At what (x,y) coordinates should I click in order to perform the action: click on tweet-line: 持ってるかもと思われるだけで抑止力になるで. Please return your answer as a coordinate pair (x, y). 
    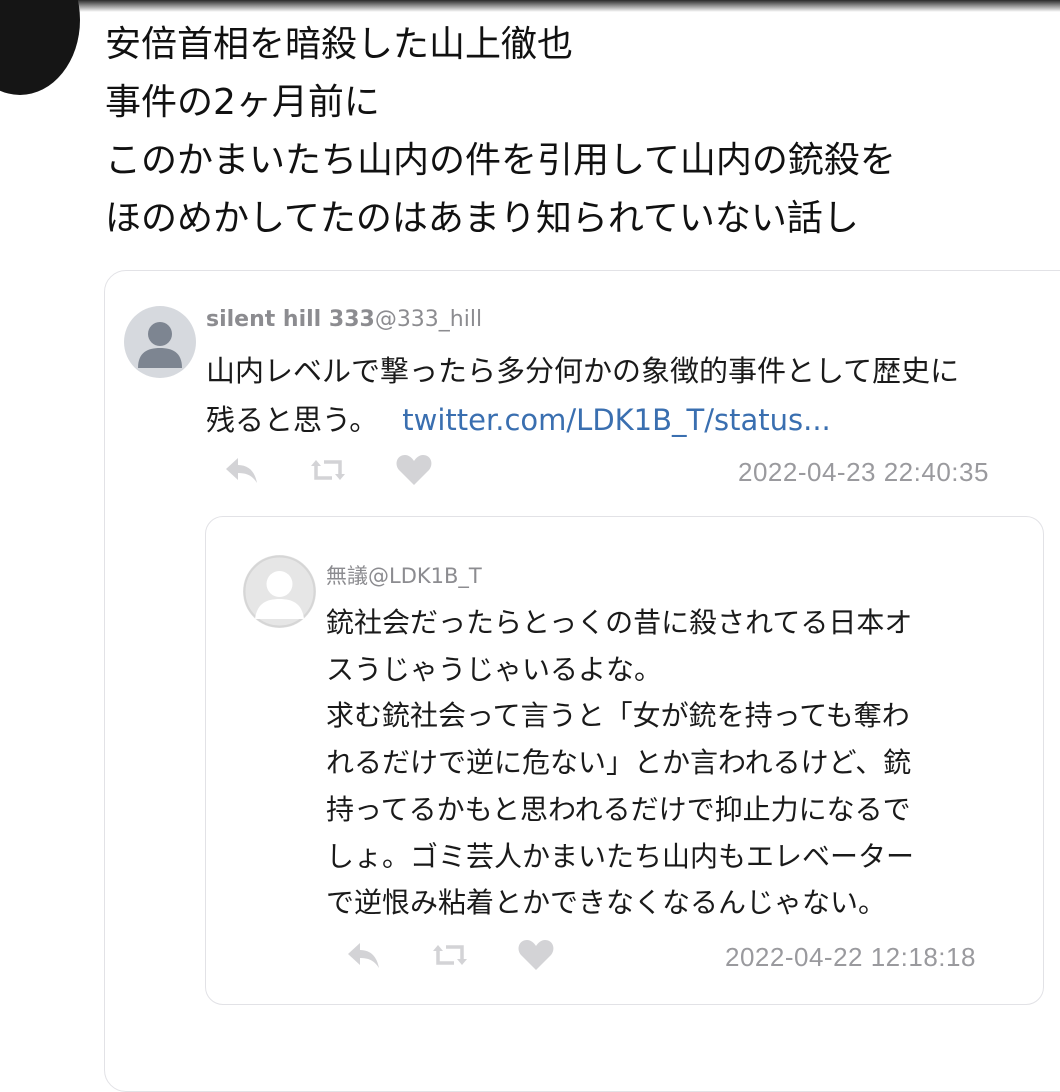
    Looking at the image, I should click on (618, 809).